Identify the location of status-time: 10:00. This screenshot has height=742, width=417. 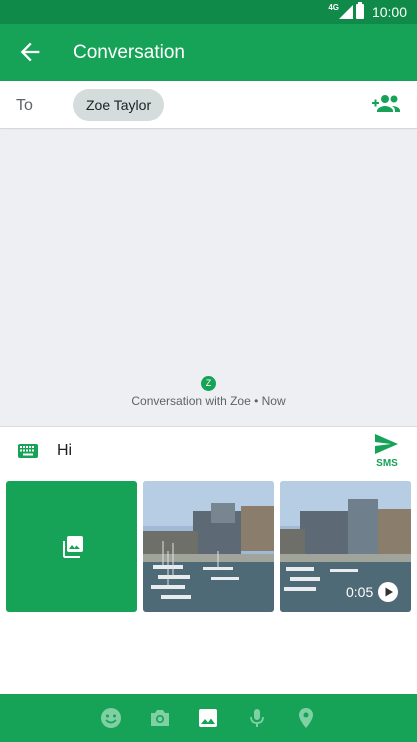
(389, 12).